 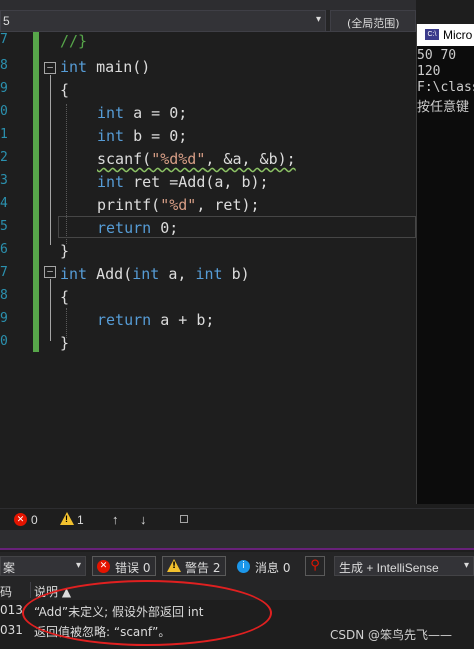 I want to click on token: a,, so click(x=177, y=274).